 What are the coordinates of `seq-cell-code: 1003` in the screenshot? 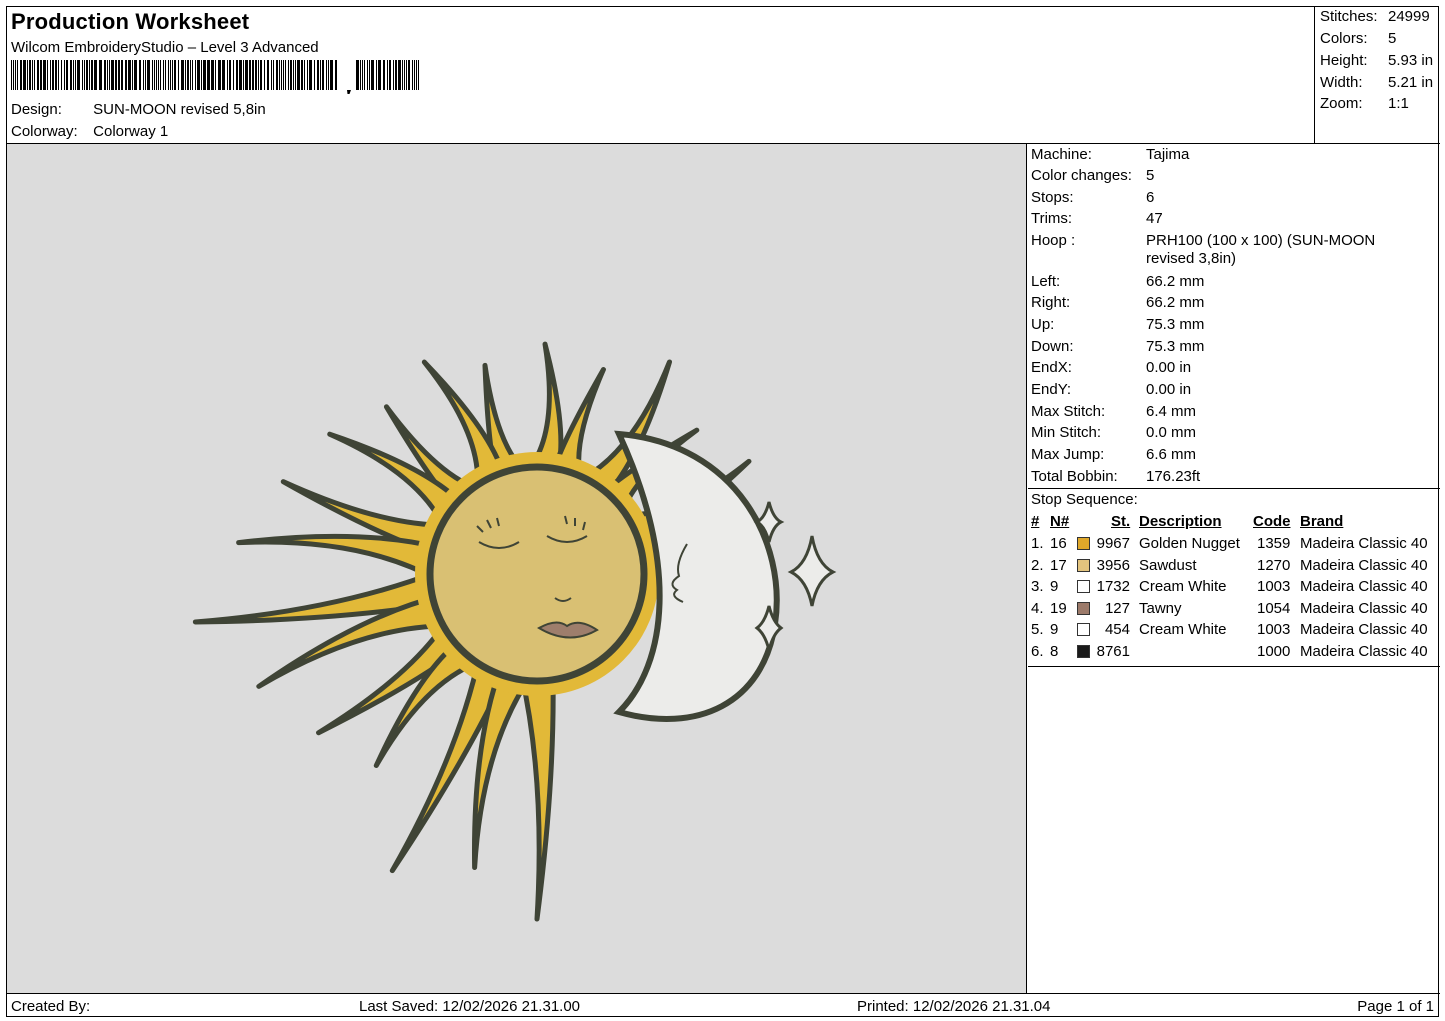 It's located at (1274, 630).